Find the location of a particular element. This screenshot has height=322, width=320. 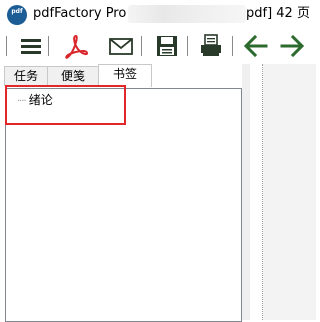

tab-bookmarks: 书签 is located at coordinates (125, 75).